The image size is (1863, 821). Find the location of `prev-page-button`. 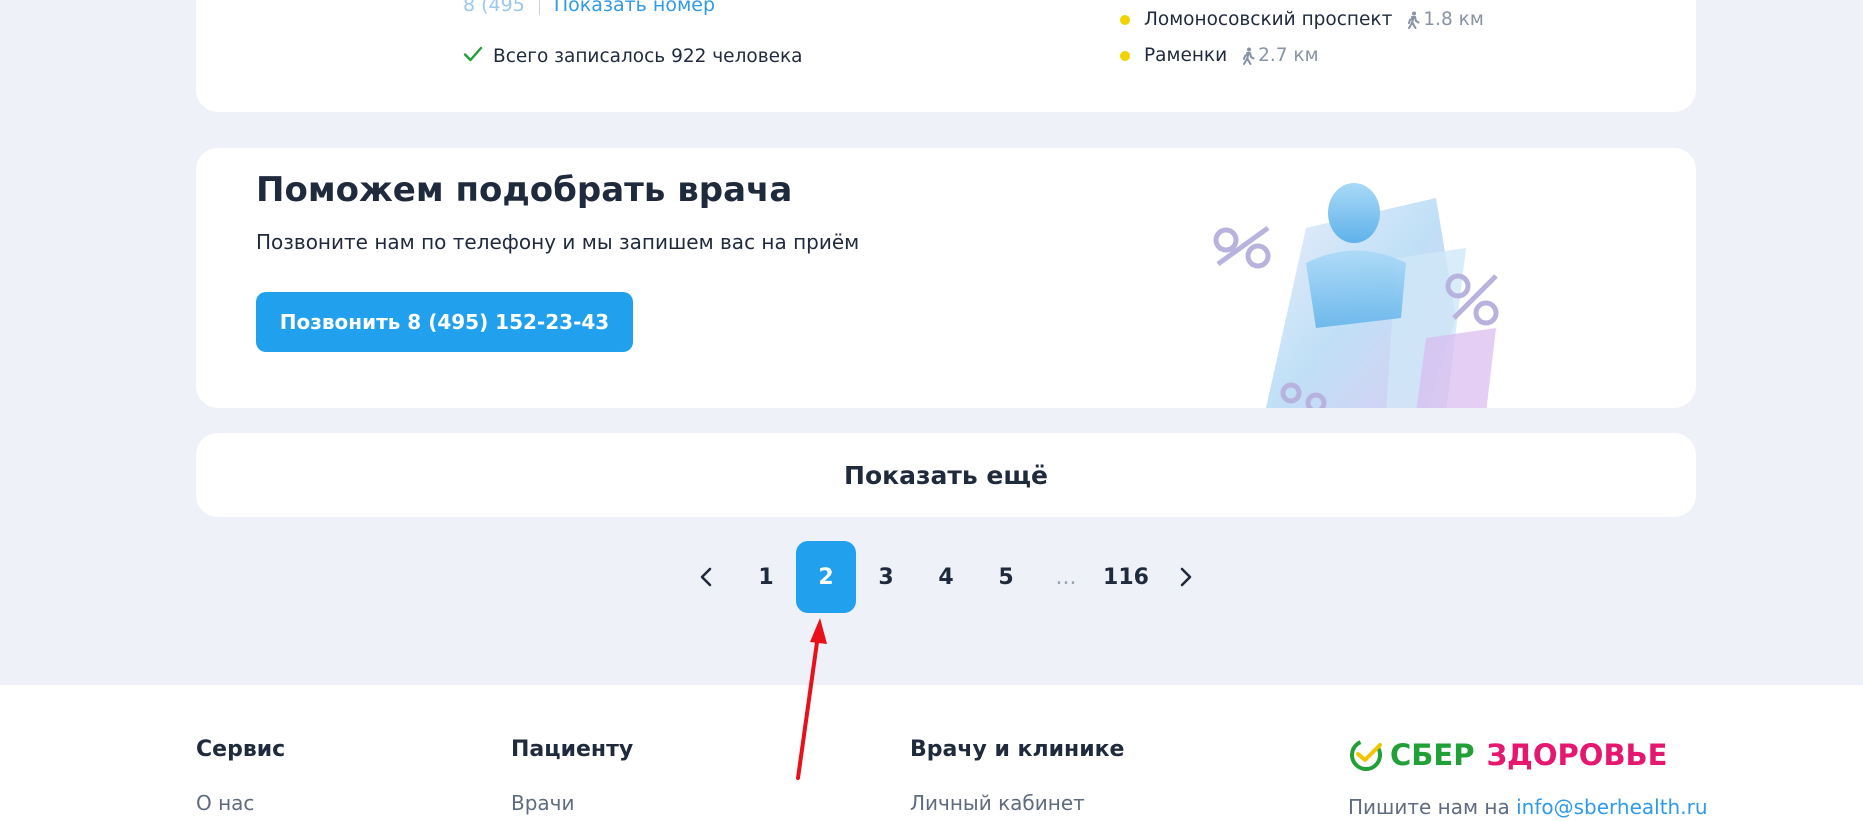

prev-page-button is located at coordinates (706, 577).